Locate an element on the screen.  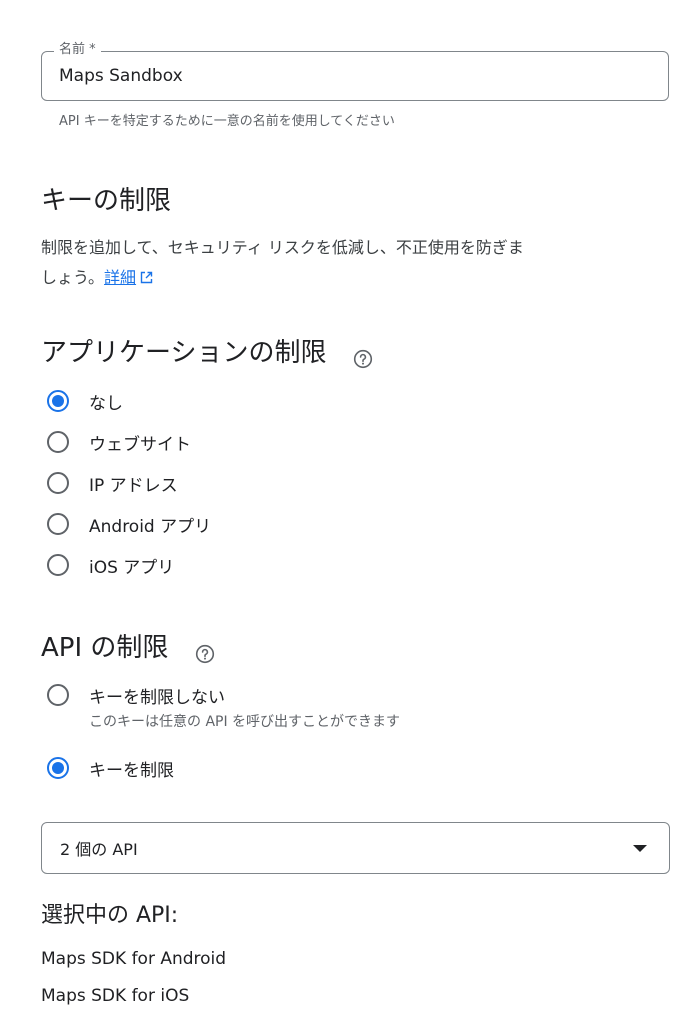
radio-label: iOS アプリ is located at coordinates (132, 567).